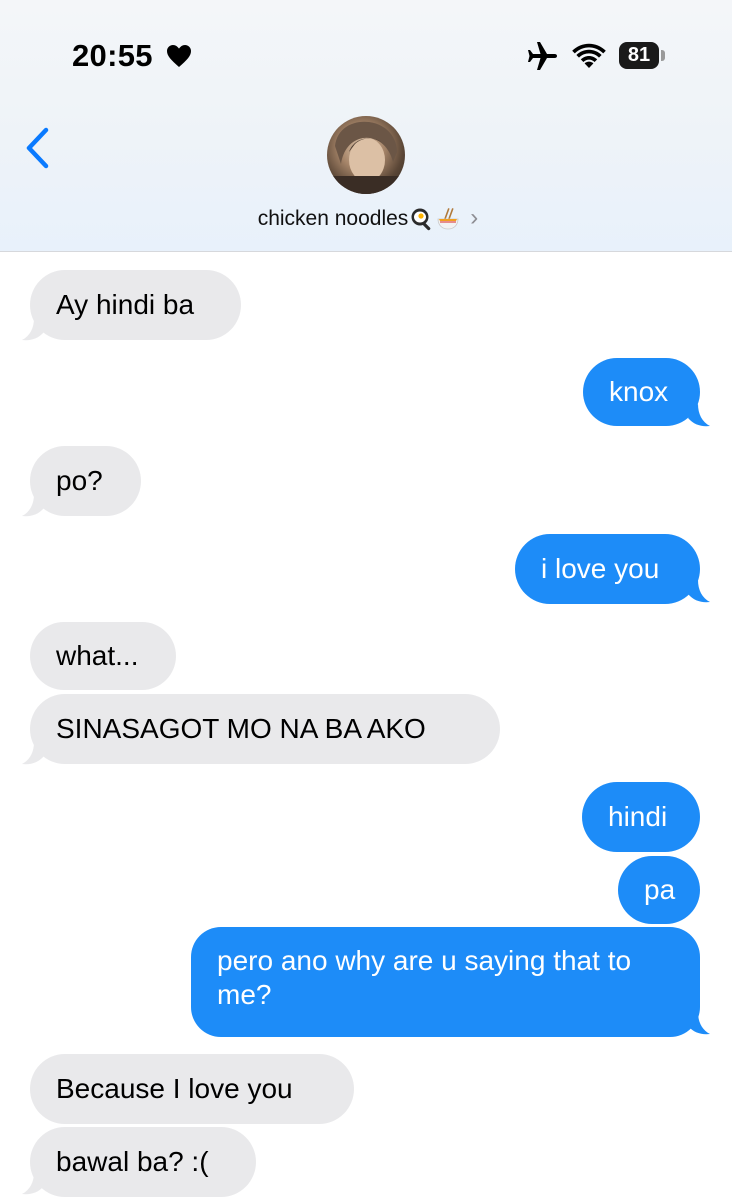 This screenshot has height=1200, width=732. I want to click on message-text: po?, so click(79, 480).